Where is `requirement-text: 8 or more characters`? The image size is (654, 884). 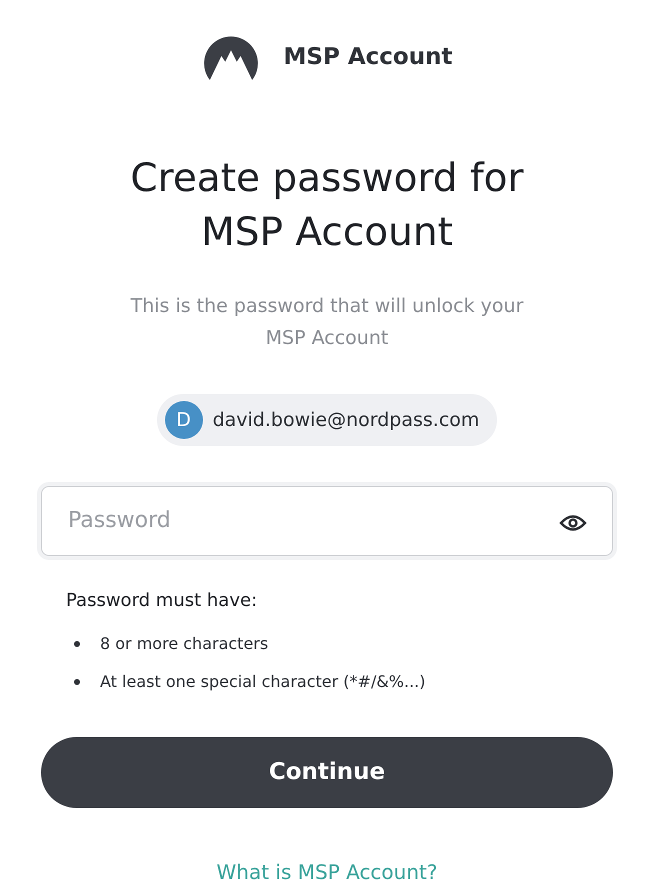 requirement-text: 8 or more characters is located at coordinates (184, 644).